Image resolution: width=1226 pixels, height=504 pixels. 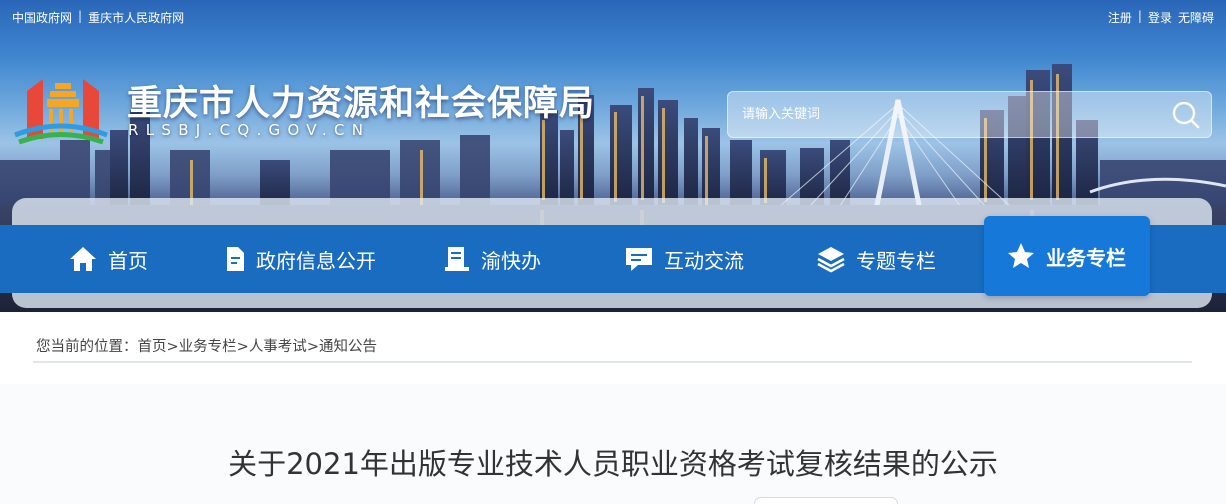 I want to click on login-link: 登录, so click(x=1160, y=17).